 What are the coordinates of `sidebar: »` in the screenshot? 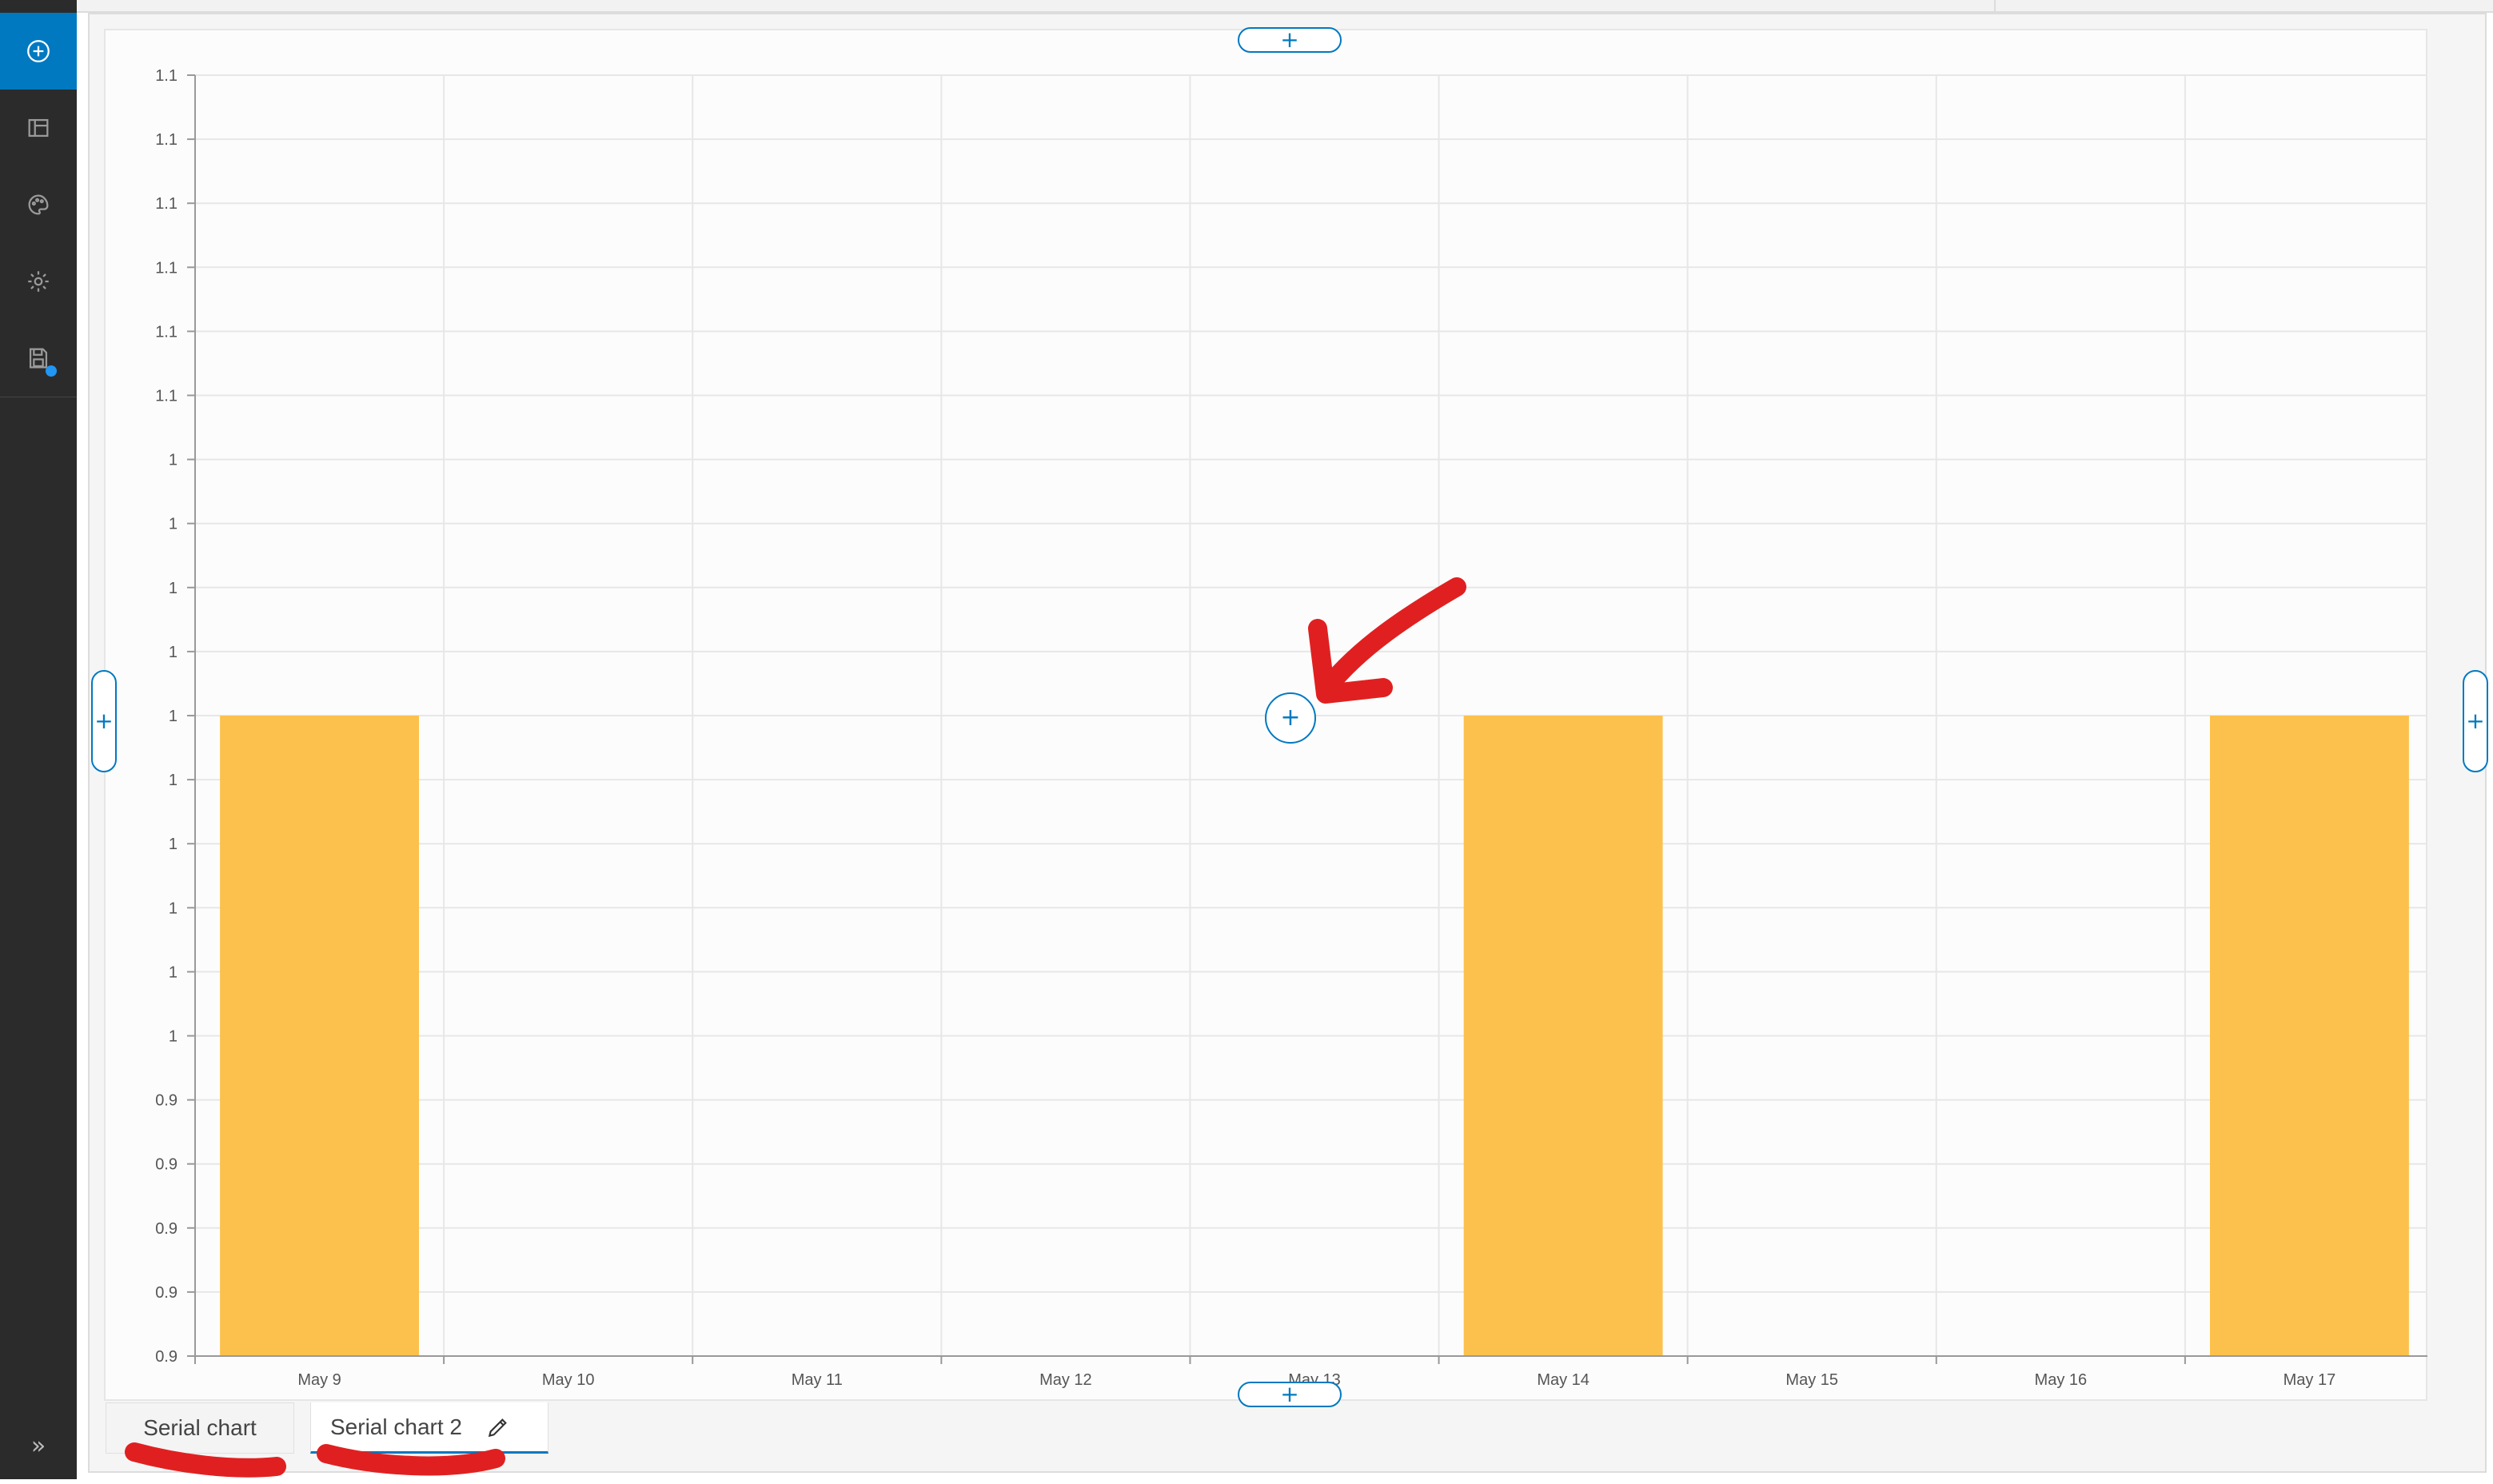 It's located at (38, 739).